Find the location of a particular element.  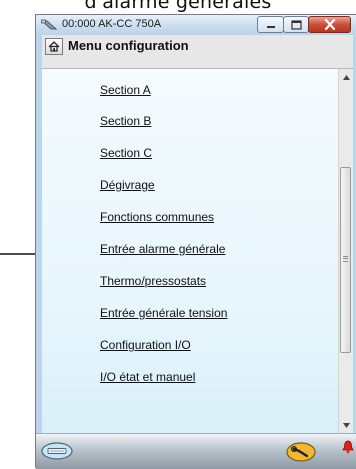

network-device-icon is located at coordinates (57, 451).